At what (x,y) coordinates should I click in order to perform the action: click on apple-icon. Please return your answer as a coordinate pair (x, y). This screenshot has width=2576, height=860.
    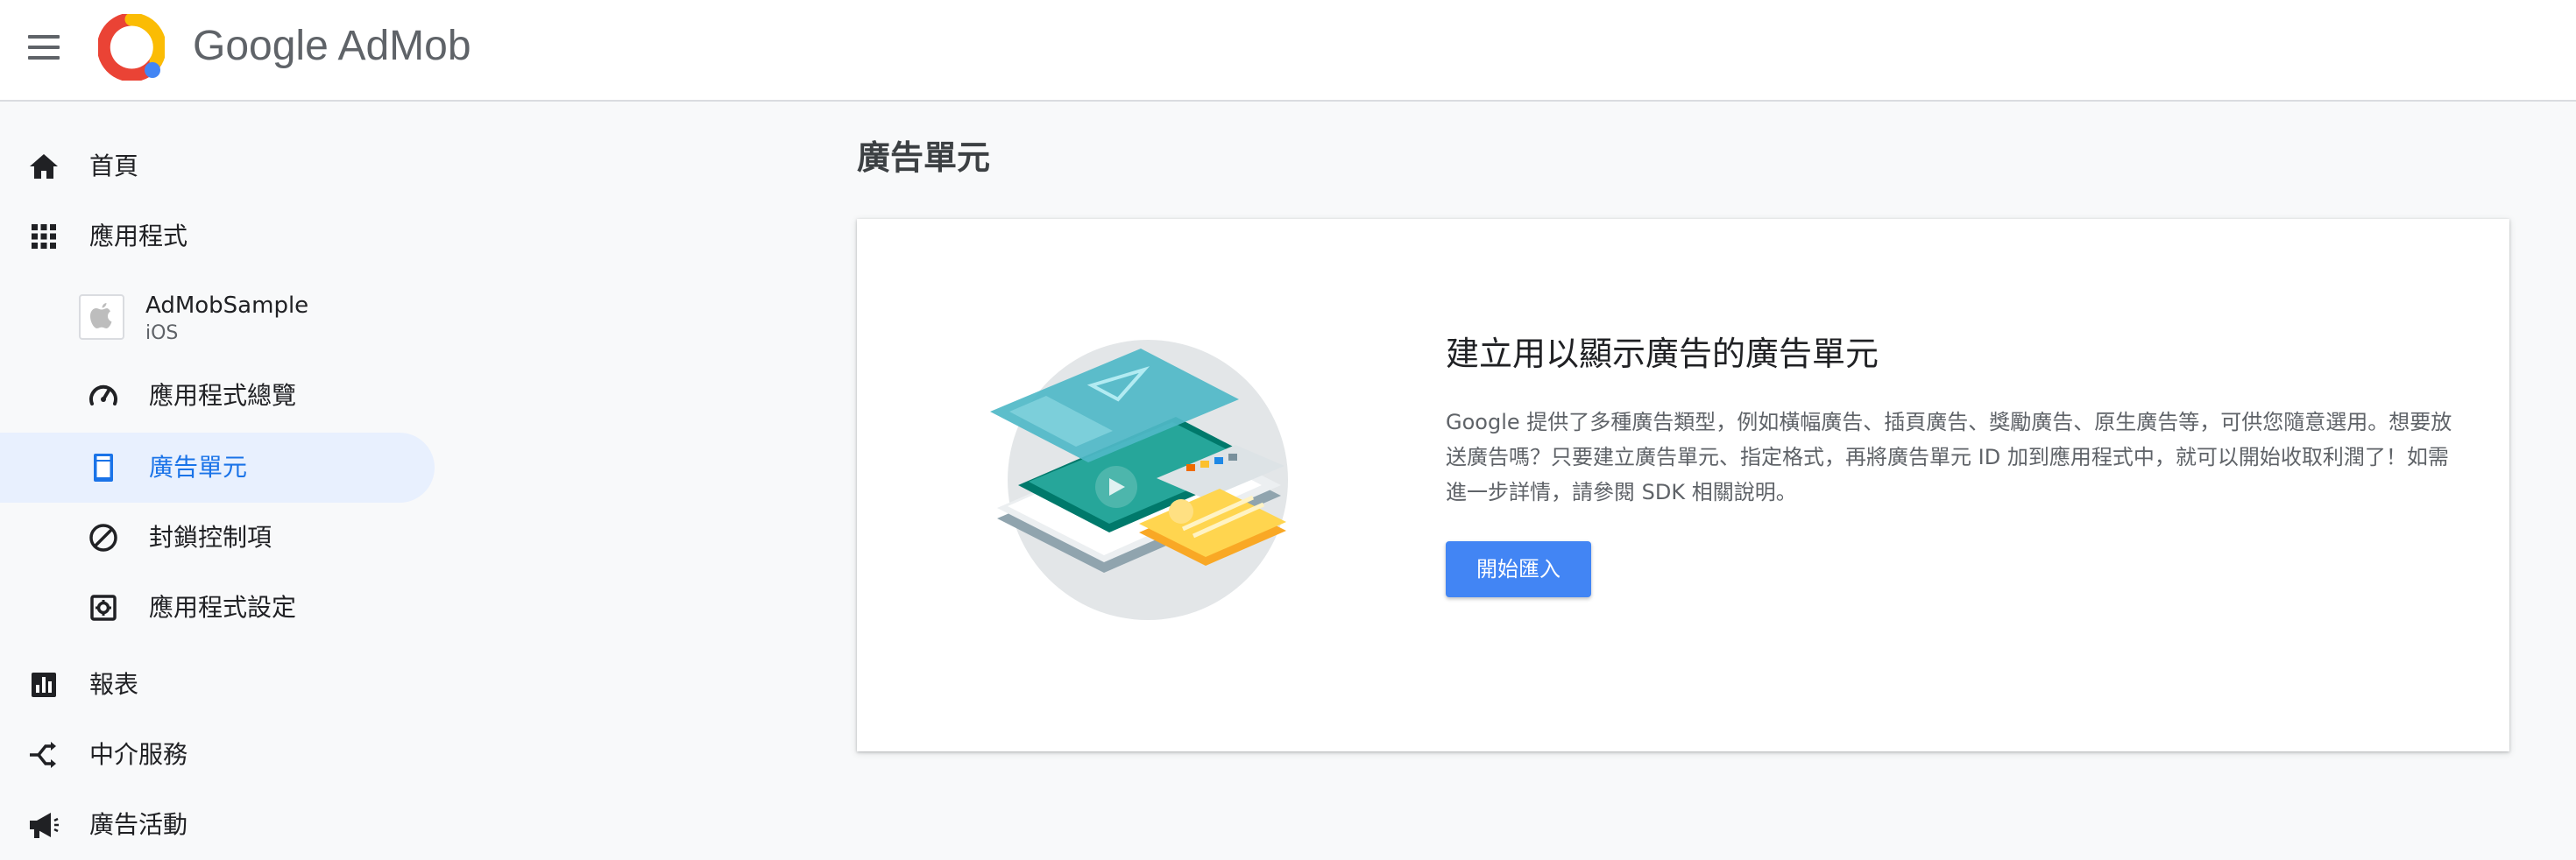
    Looking at the image, I should click on (101, 316).